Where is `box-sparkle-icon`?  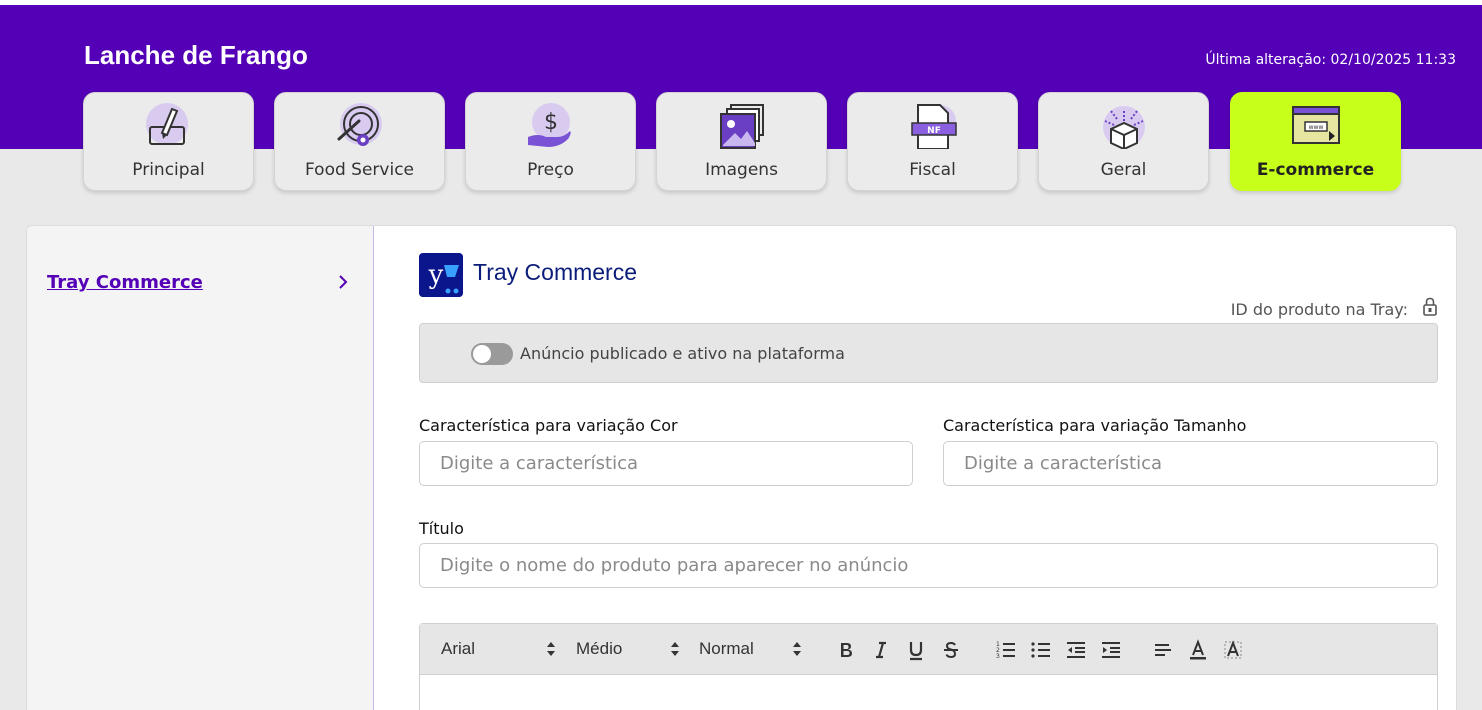 box-sparkle-icon is located at coordinates (1123, 127).